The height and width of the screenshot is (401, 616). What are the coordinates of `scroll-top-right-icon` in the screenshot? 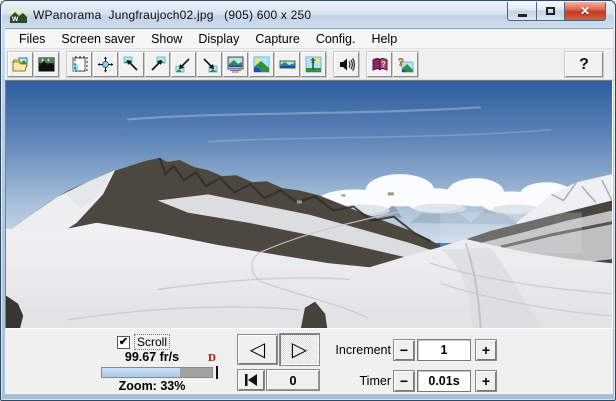 It's located at (158, 63).